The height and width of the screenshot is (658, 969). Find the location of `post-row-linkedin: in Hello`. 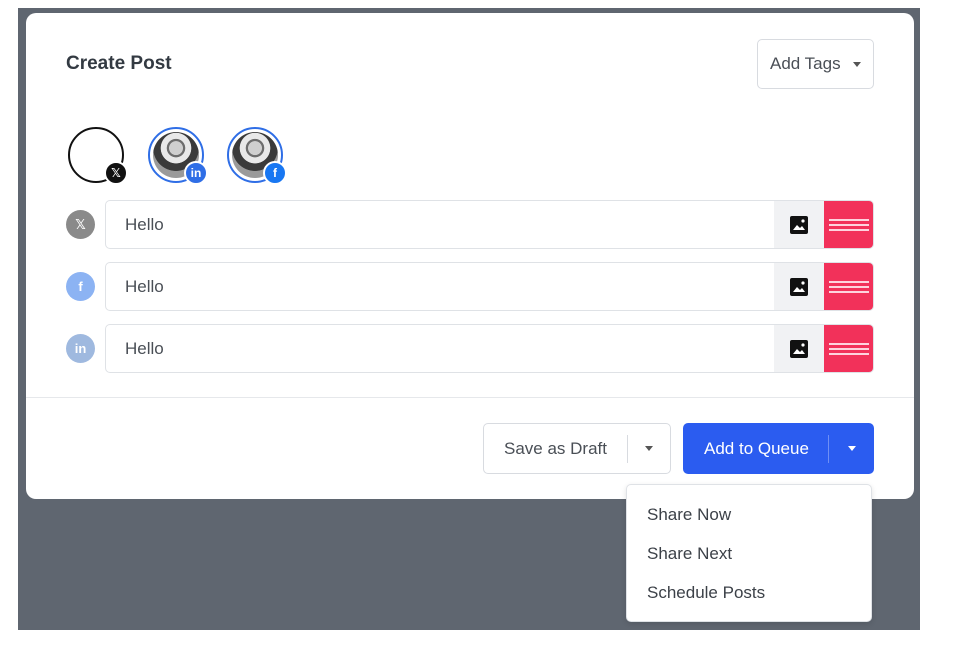

post-row-linkedin: in Hello is located at coordinates (470, 348).